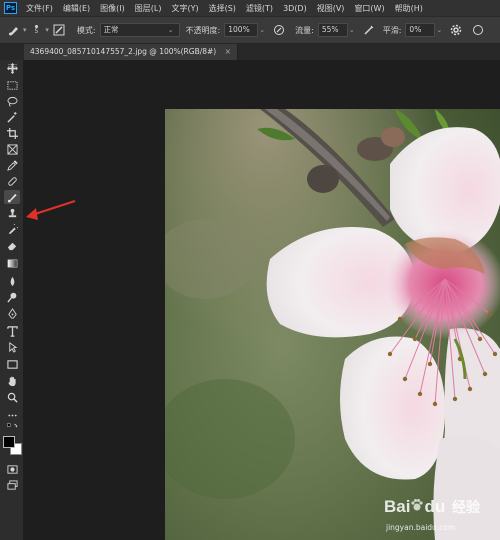 This screenshot has height=540, width=500. What do you see at coordinates (139, 30) in the screenshot?
I see `mode-select: 正常 ⌄` at bounding box center [139, 30].